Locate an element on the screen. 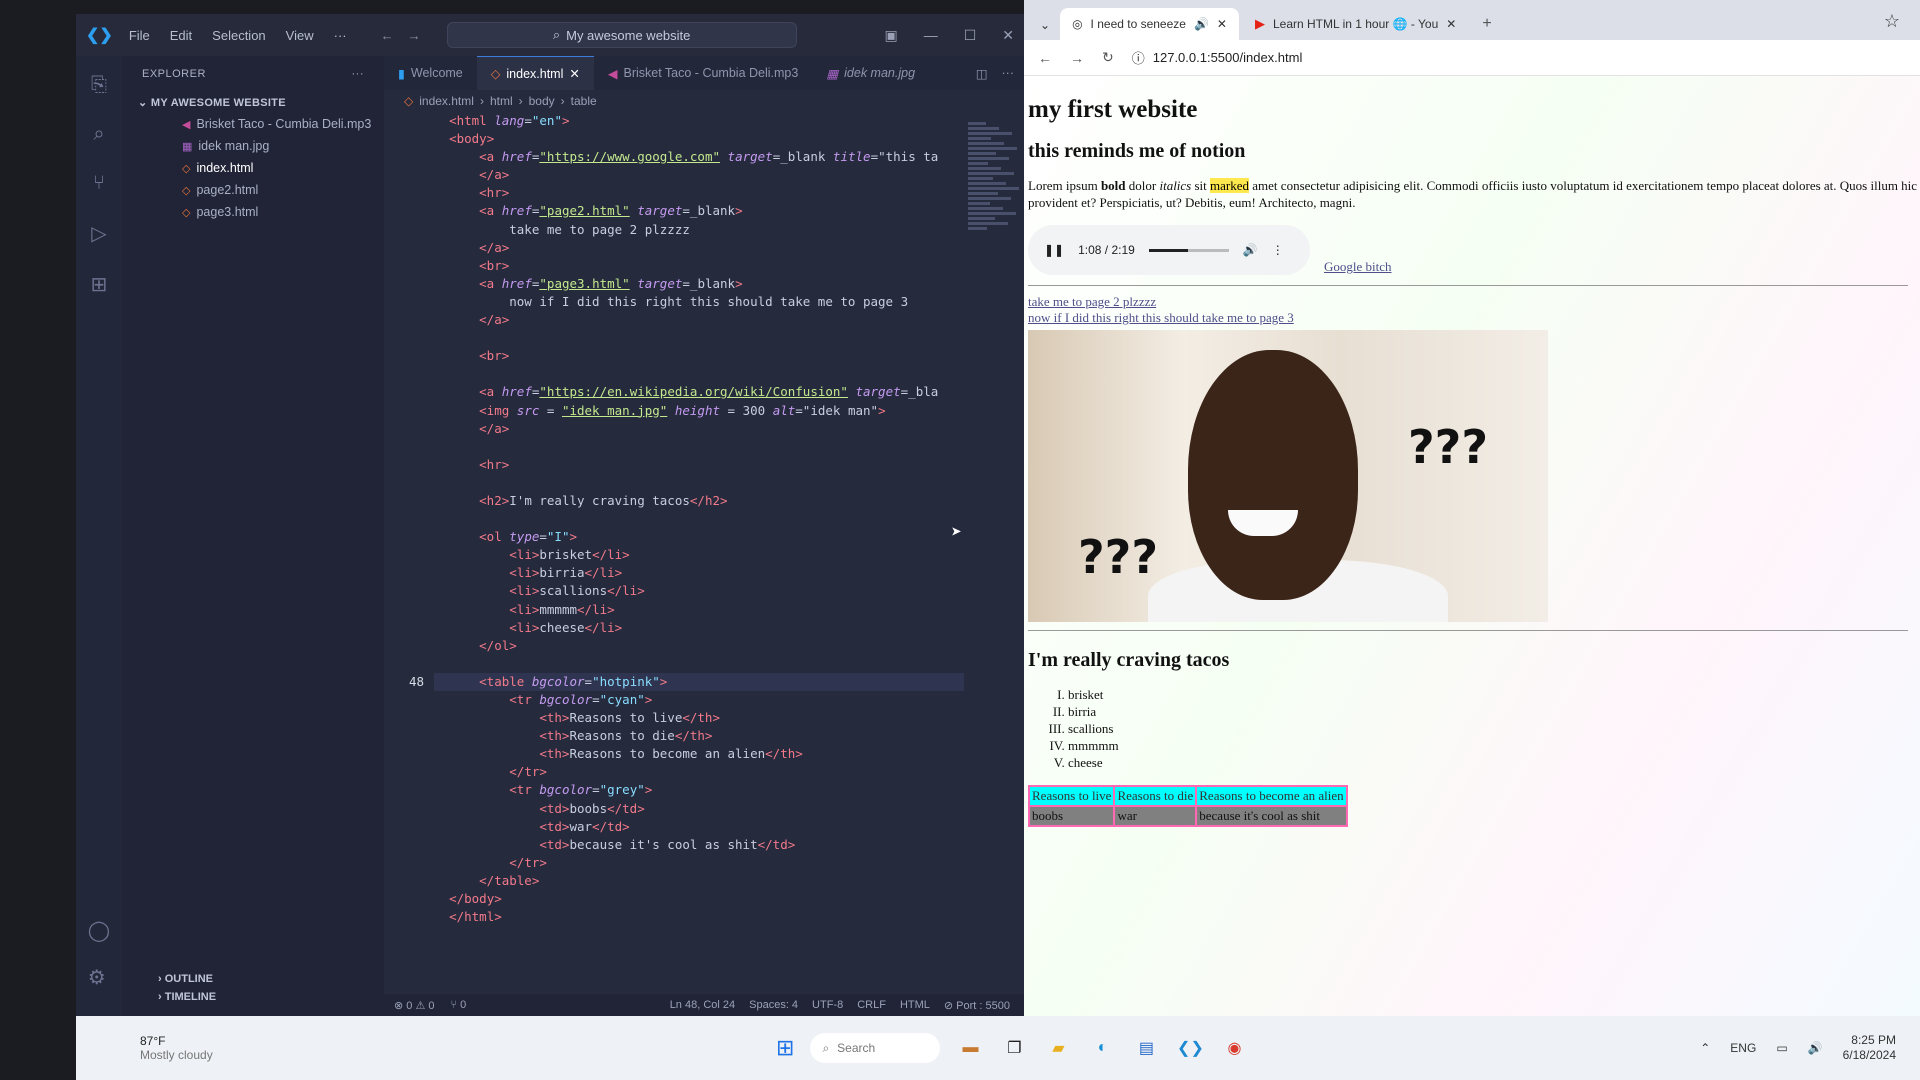 Image resolution: width=1920 pixels, height=1080 pixels. code-line: <body> is located at coordinates (699, 139).